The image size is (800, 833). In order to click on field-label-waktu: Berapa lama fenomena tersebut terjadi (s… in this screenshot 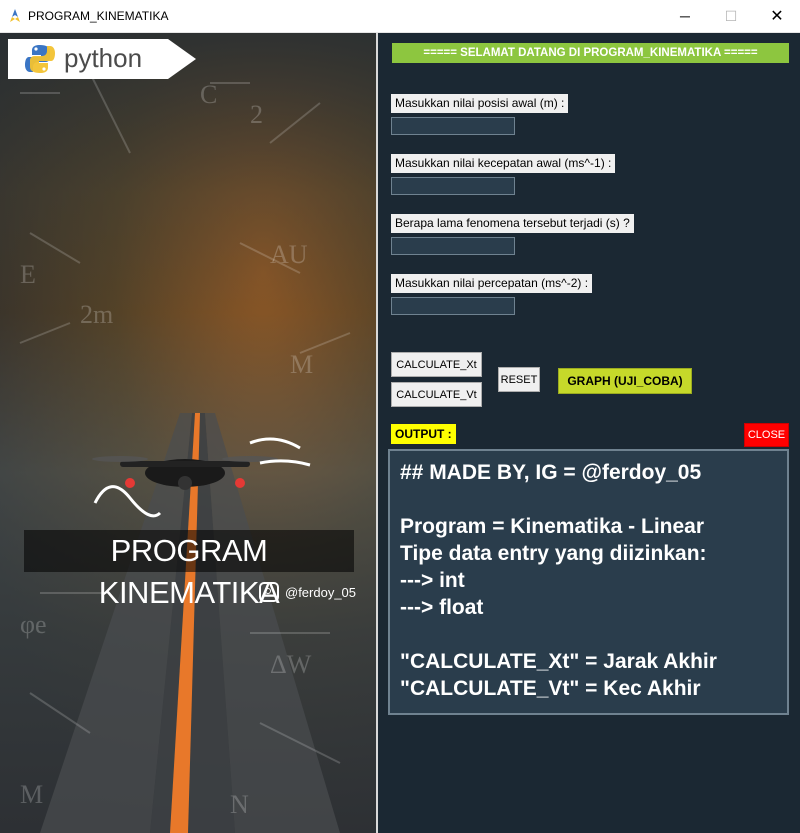, I will do `click(512, 223)`.